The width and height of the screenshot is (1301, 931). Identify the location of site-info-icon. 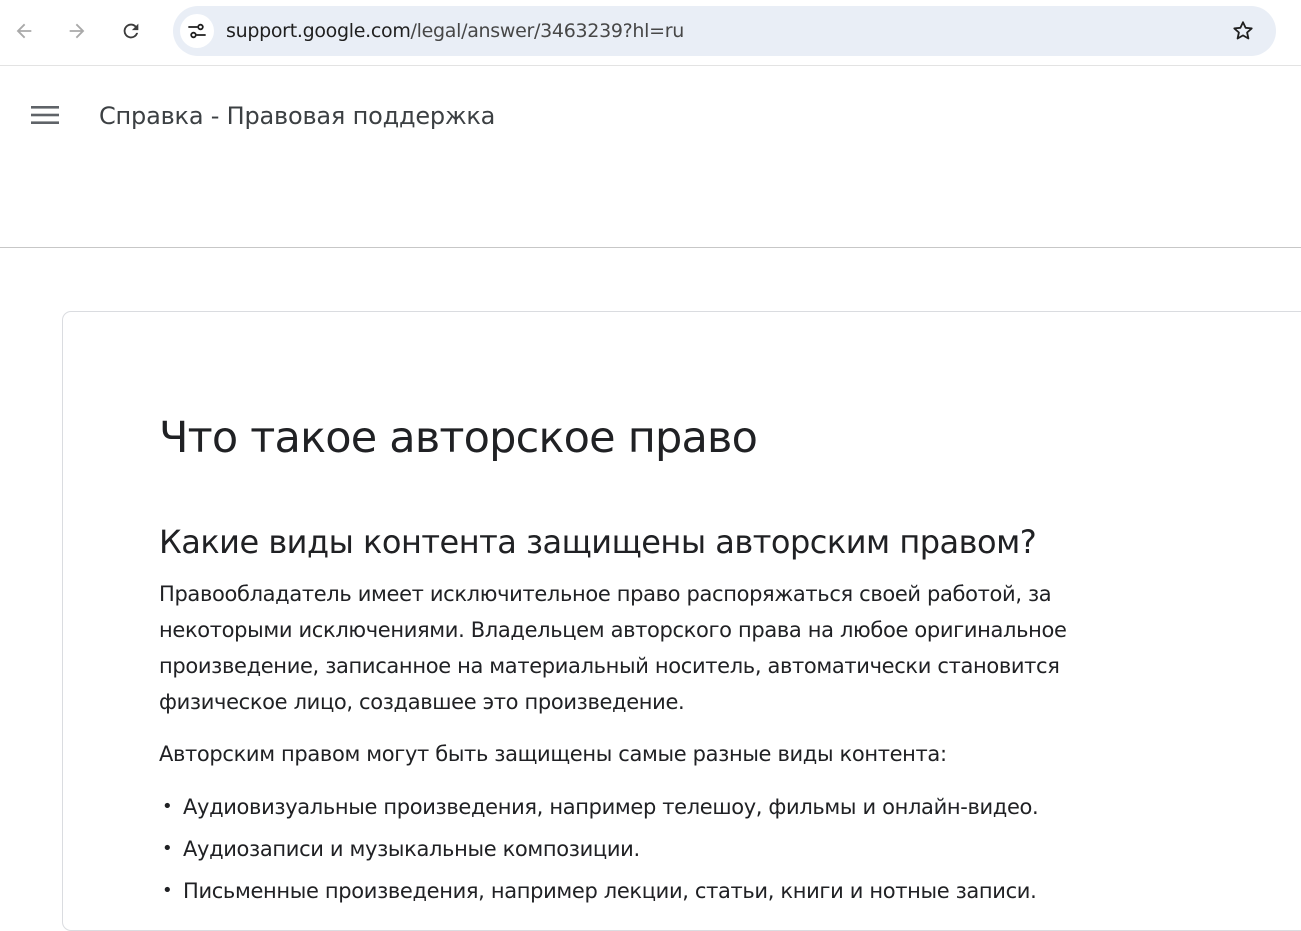
(197, 31).